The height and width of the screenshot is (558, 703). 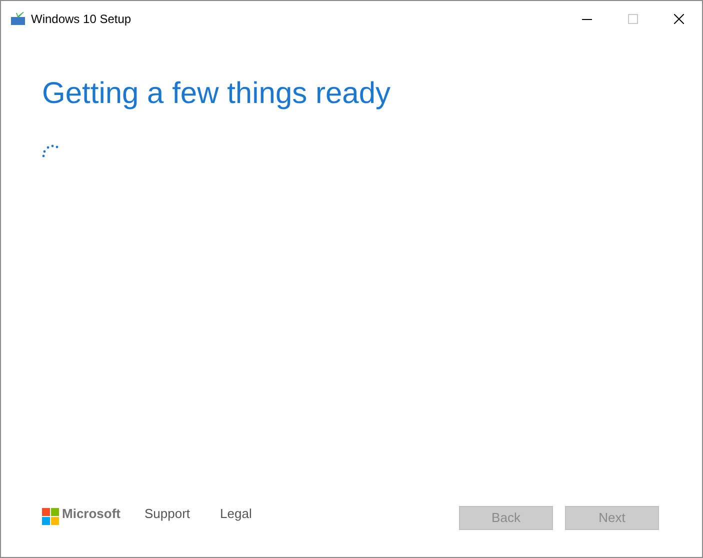 I want to click on maximize-icon, so click(x=633, y=19).